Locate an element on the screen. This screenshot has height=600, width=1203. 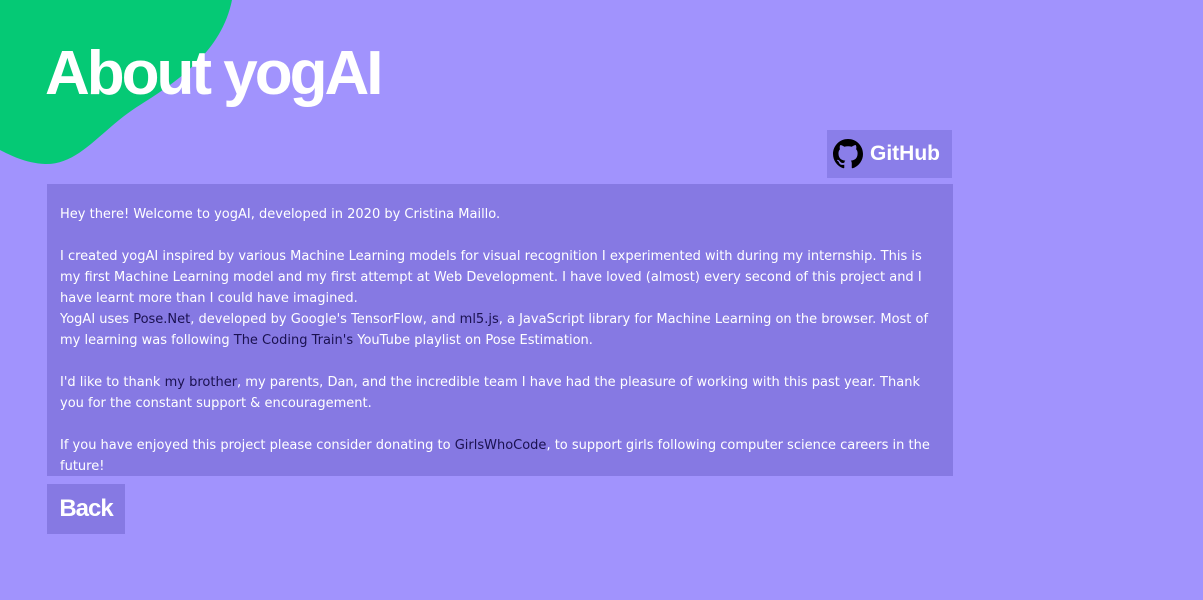
girlswhocode-link: GirlsWhoCode is located at coordinates (501, 445).